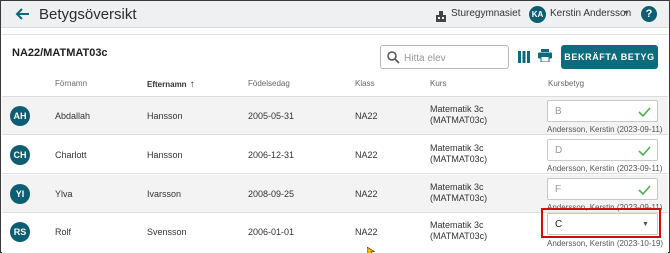 This screenshot has height=253, width=670. I want to click on column-header-label: Efternamn, so click(167, 84).